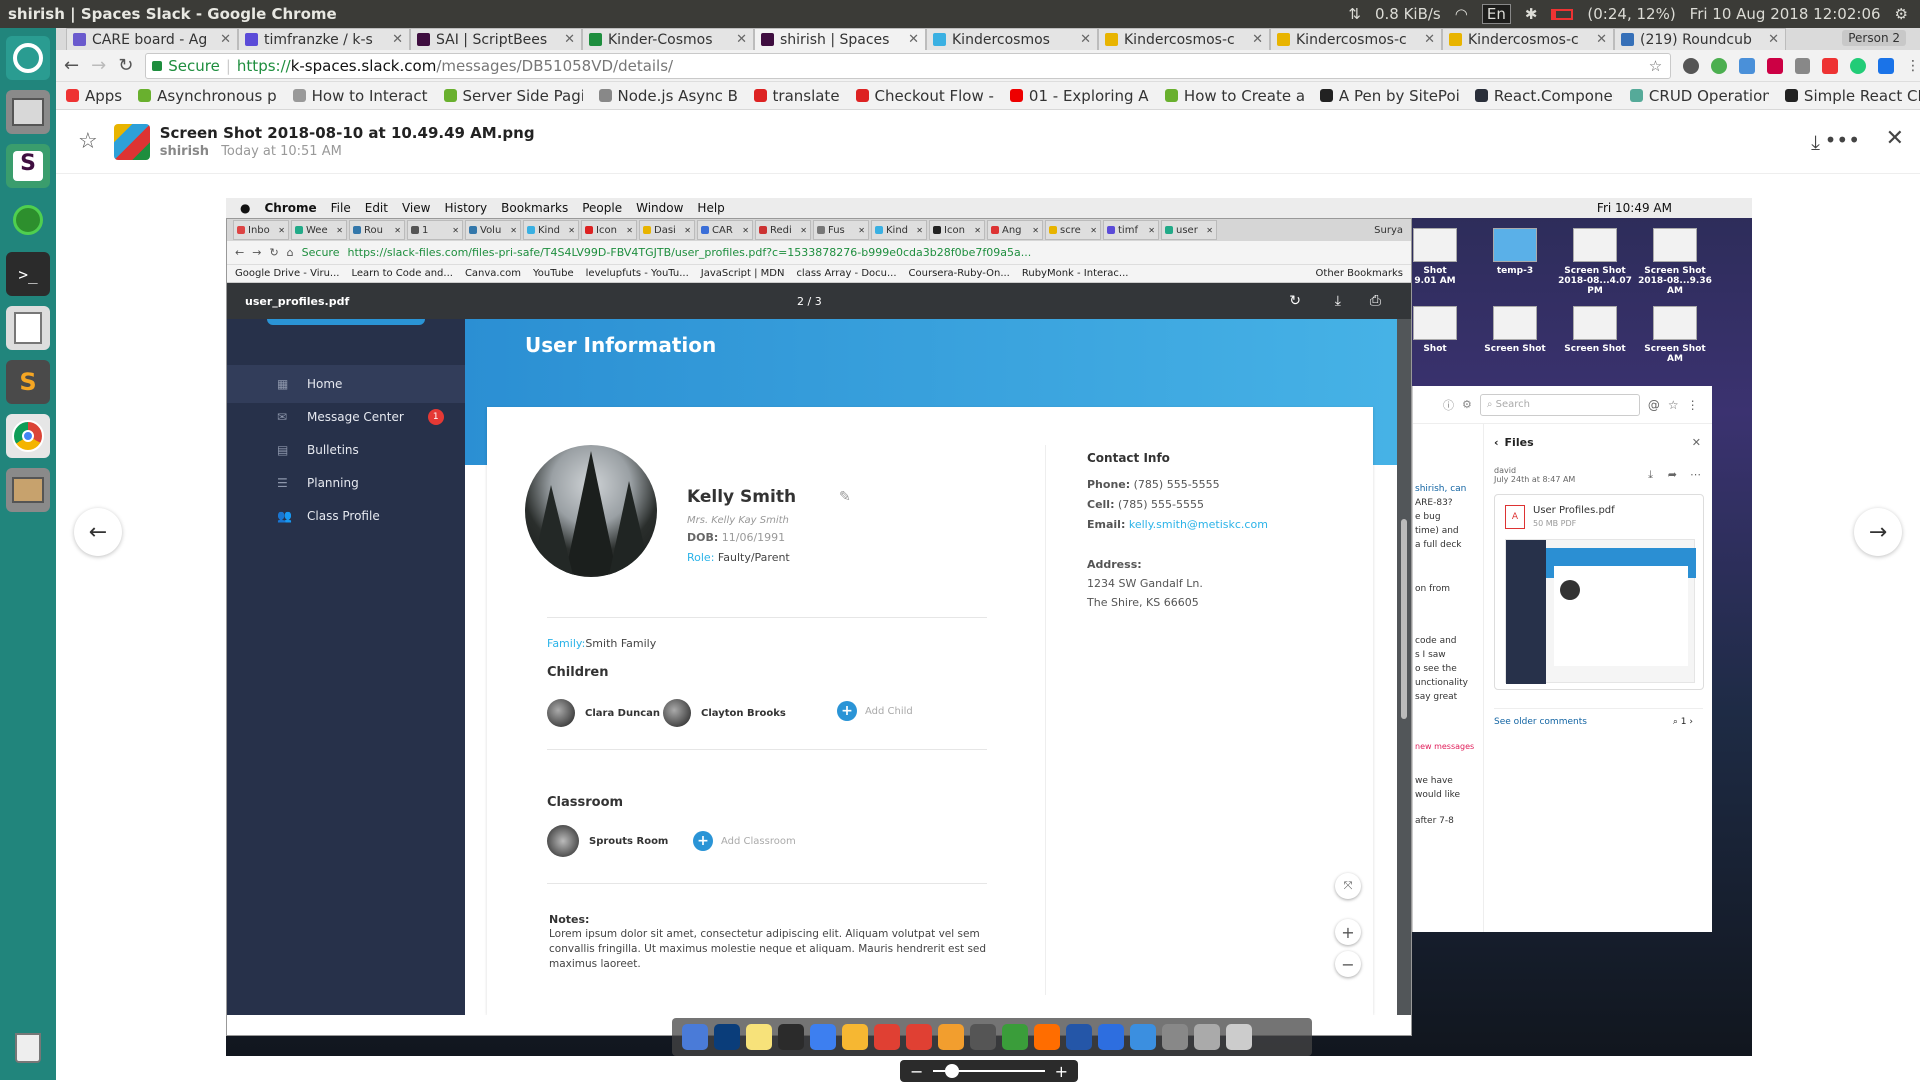 The width and height of the screenshot is (1920, 1082). I want to click on fit-page-button: ⤧, so click(1348, 886).